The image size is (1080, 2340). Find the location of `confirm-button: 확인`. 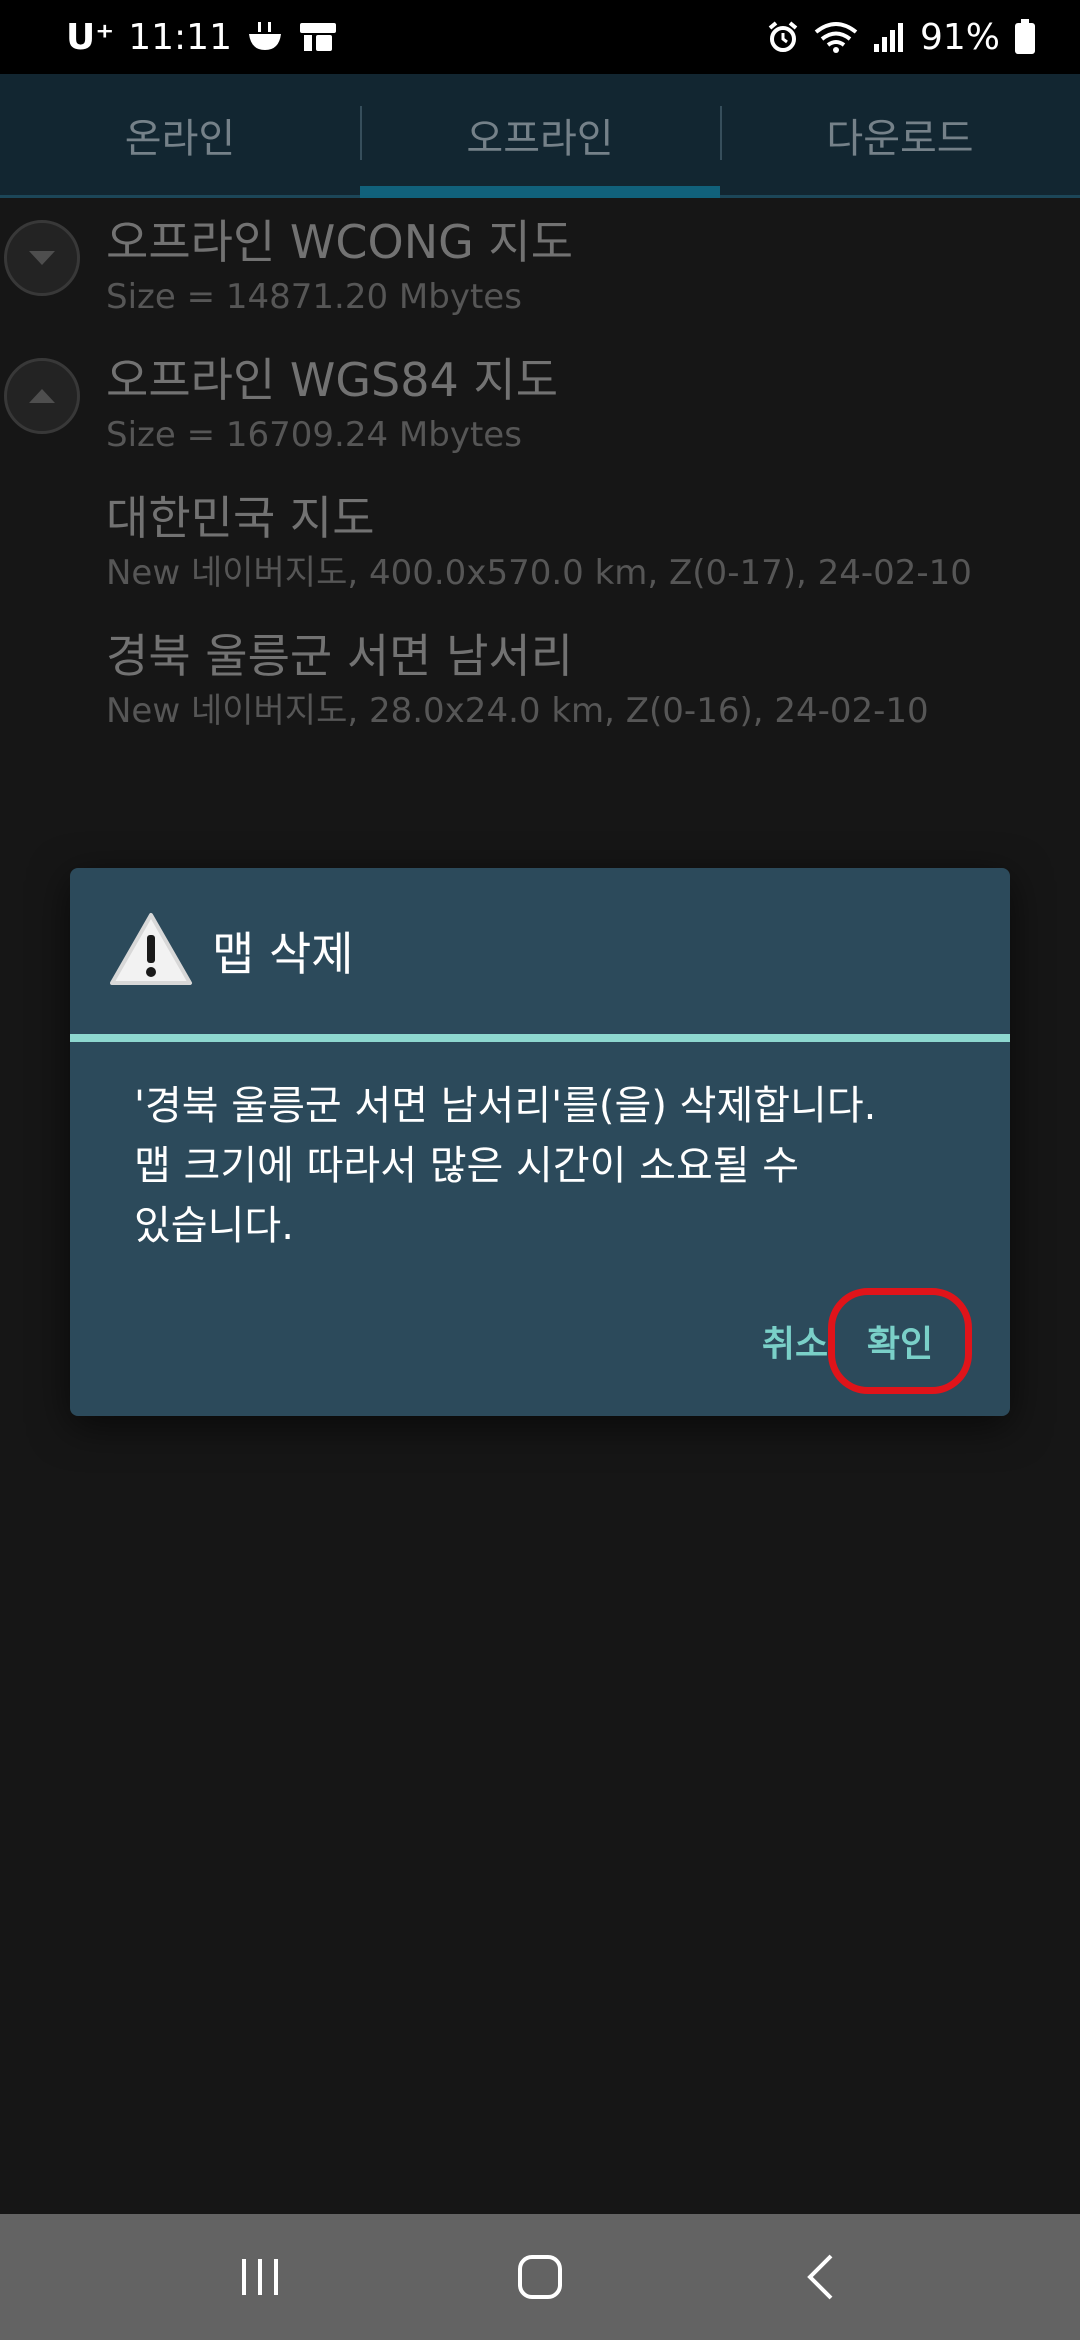

confirm-button: 확인 is located at coordinates (900, 1341).